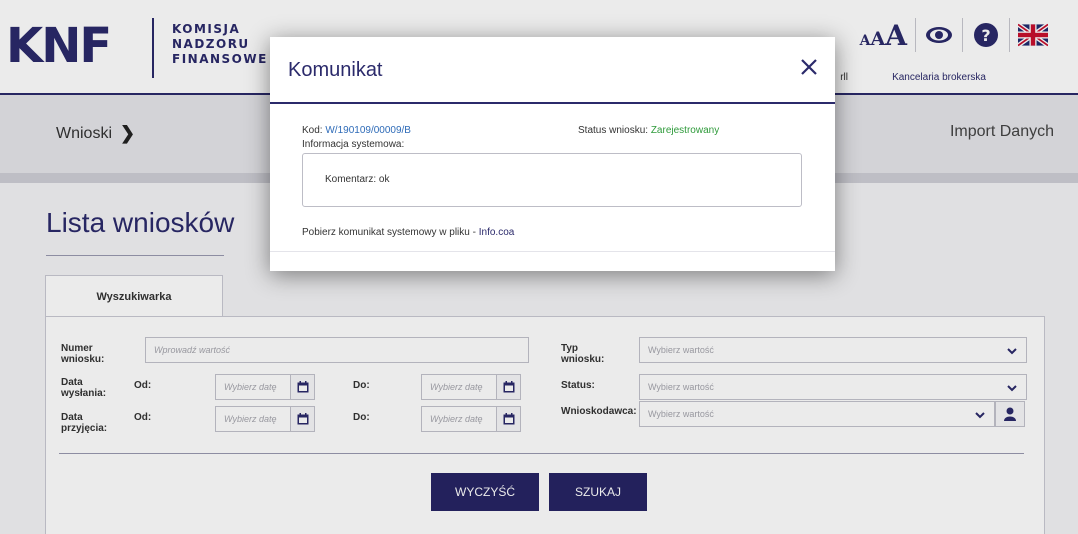 The width and height of the screenshot is (1078, 534). I want to click on dialog-title: Komunikat, so click(335, 70).